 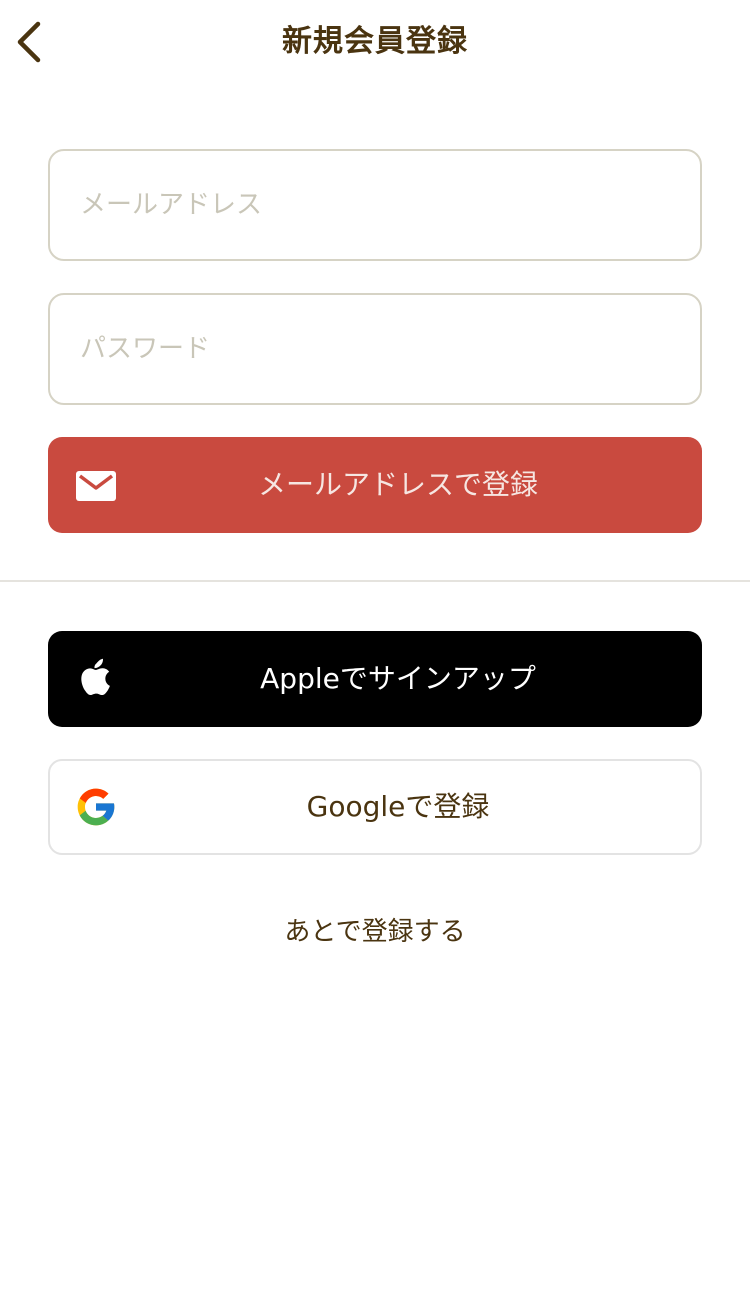 I want to click on password-field, so click(x=375, y=349).